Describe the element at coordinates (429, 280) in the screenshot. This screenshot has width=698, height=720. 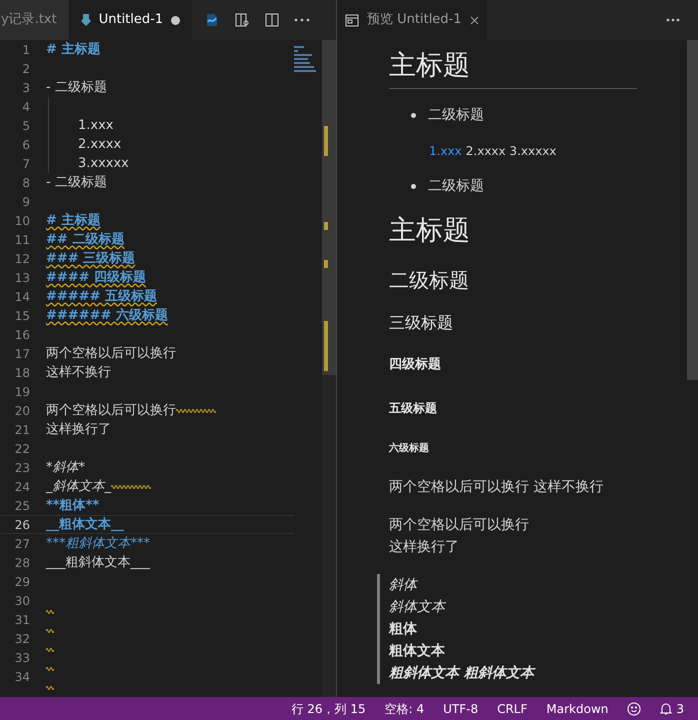
I see `heading-text: 二级标题` at that location.